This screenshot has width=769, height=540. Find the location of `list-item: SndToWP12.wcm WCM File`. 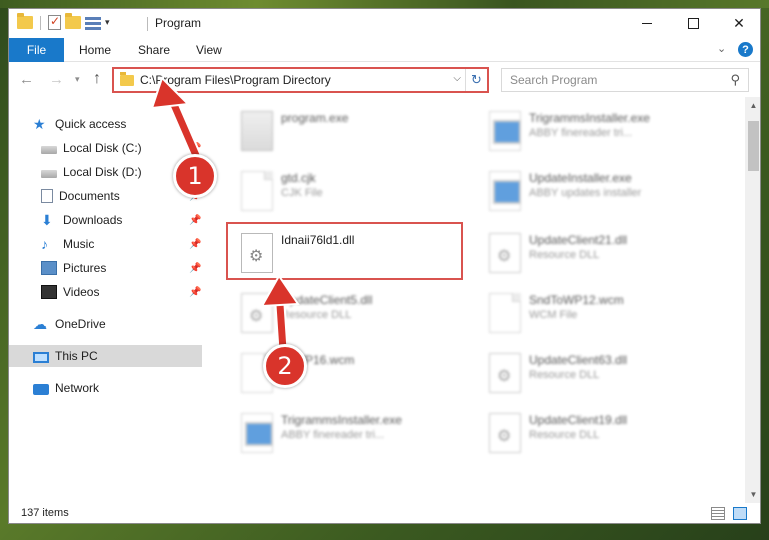

list-item: SndToWP12.wcm WCM File is located at coordinates (601, 314).